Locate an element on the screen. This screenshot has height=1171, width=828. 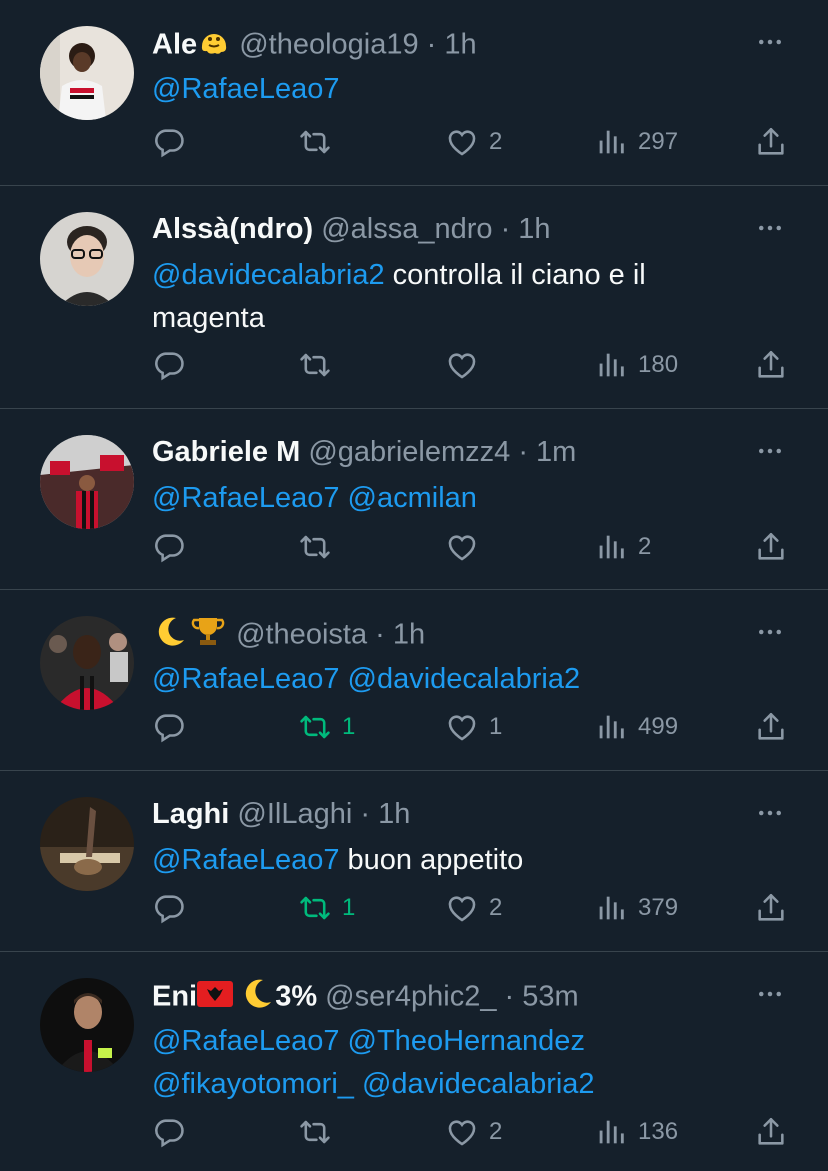
like-count: 2 is located at coordinates (496, 141).